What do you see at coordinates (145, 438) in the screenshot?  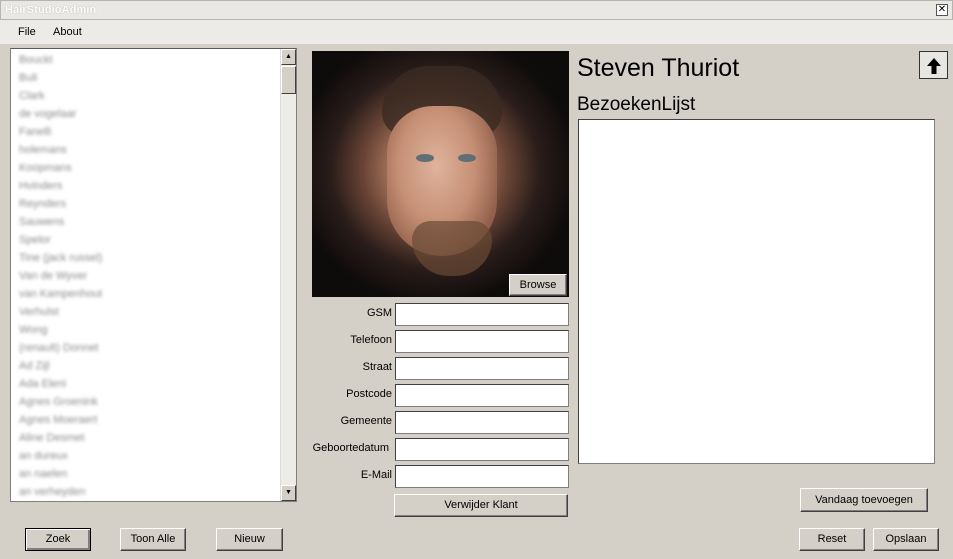 I see `client-list-item: Aline Desmet` at bounding box center [145, 438].